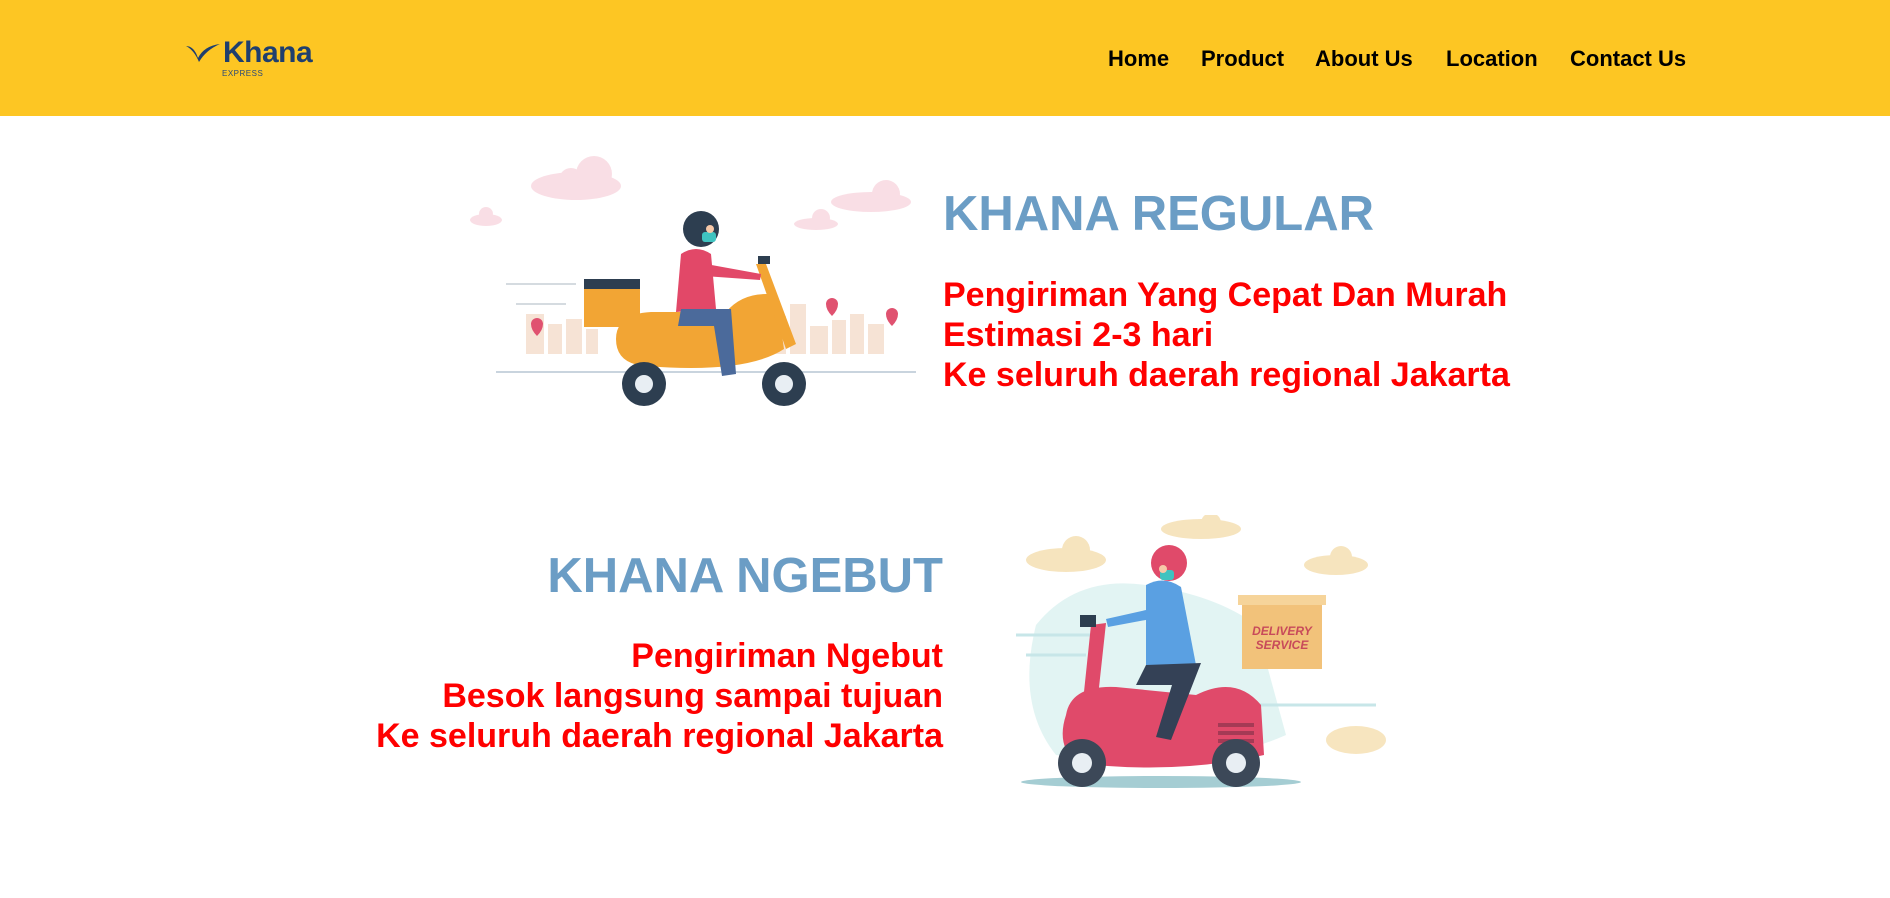 Image resolution: width=1890 pixels, height=898 pixels. Describe the element at coordinates (1282, 631) in the screenshot. I see `box-label-line: DELIVERY` at that location.